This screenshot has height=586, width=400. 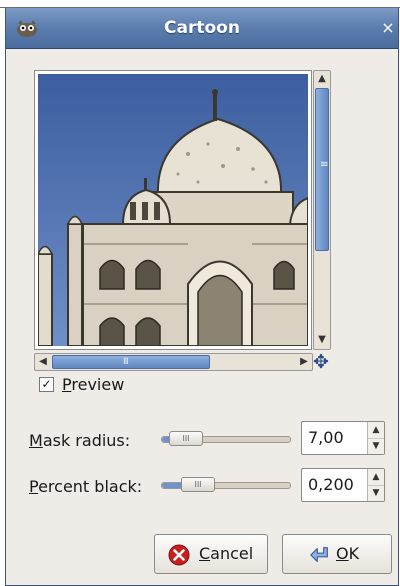 What do you see at coordinates (126, 362) in the screenshot?
I see `horizontal-grip: III` at bounding box center [126, 362].